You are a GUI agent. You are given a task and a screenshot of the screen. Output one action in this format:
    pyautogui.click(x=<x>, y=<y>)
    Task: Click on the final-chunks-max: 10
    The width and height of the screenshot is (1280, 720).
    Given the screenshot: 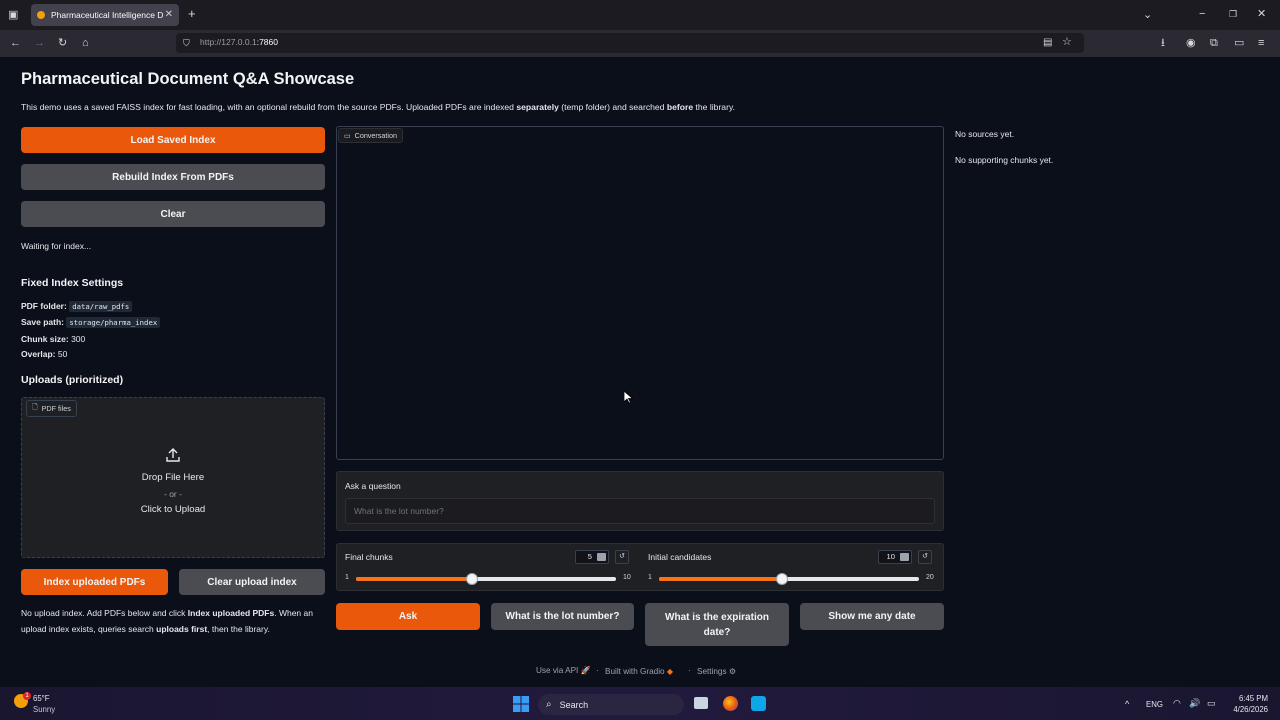 What is the action you would take?
    pyautogui.click(x=627, y=577)
    